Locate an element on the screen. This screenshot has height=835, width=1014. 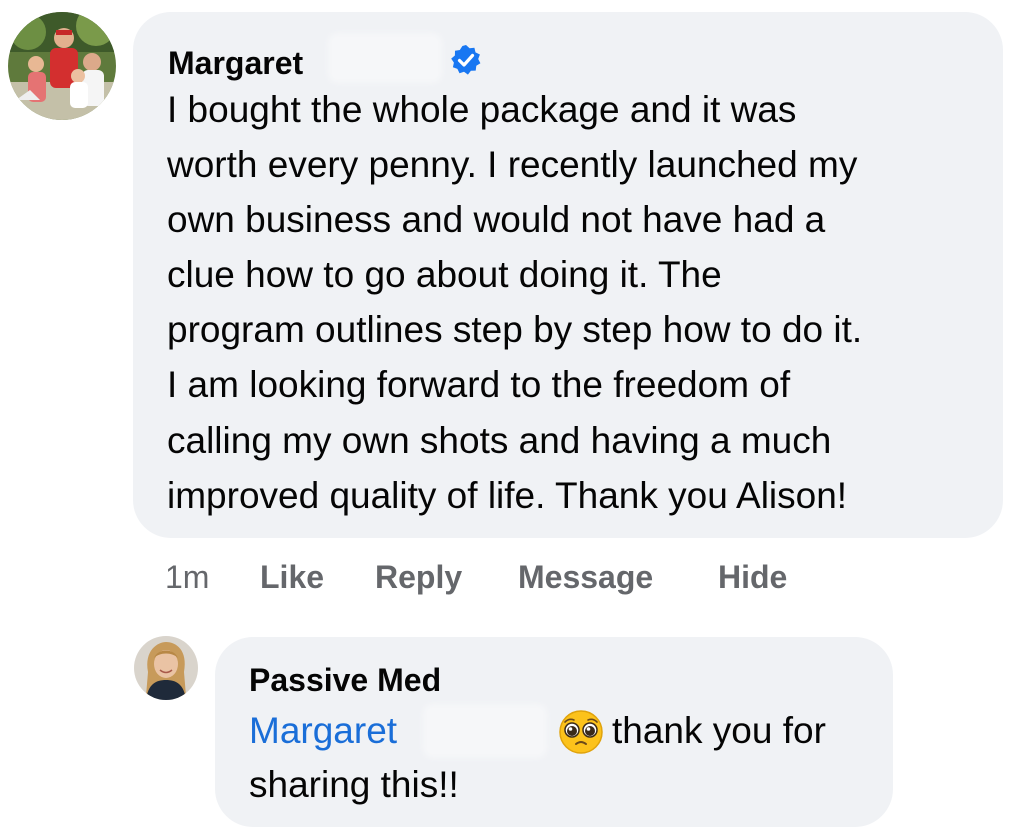
commenter-avatar is located at coordinates (62, 66).